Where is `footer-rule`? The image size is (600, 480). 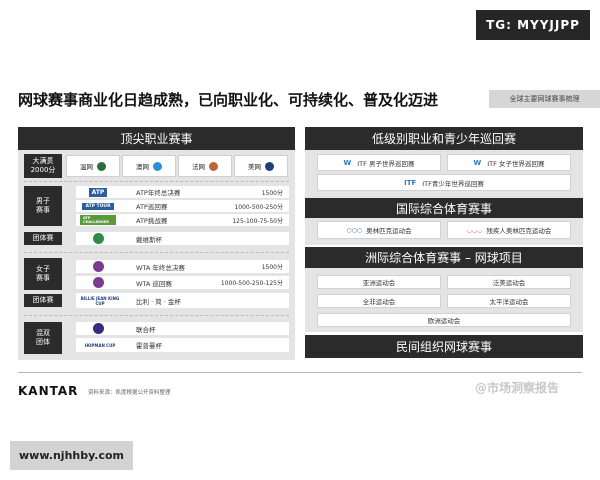 footer-rule is located at coordinates (300, 372).